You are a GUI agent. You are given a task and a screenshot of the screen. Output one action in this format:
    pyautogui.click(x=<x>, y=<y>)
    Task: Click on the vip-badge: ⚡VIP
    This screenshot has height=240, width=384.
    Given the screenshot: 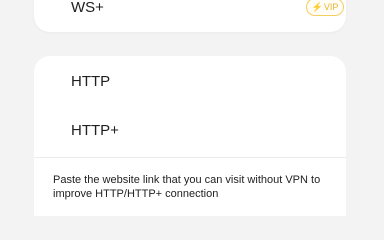 What is the action you would take?
    pyautogui.click(x=325, y=8)
    